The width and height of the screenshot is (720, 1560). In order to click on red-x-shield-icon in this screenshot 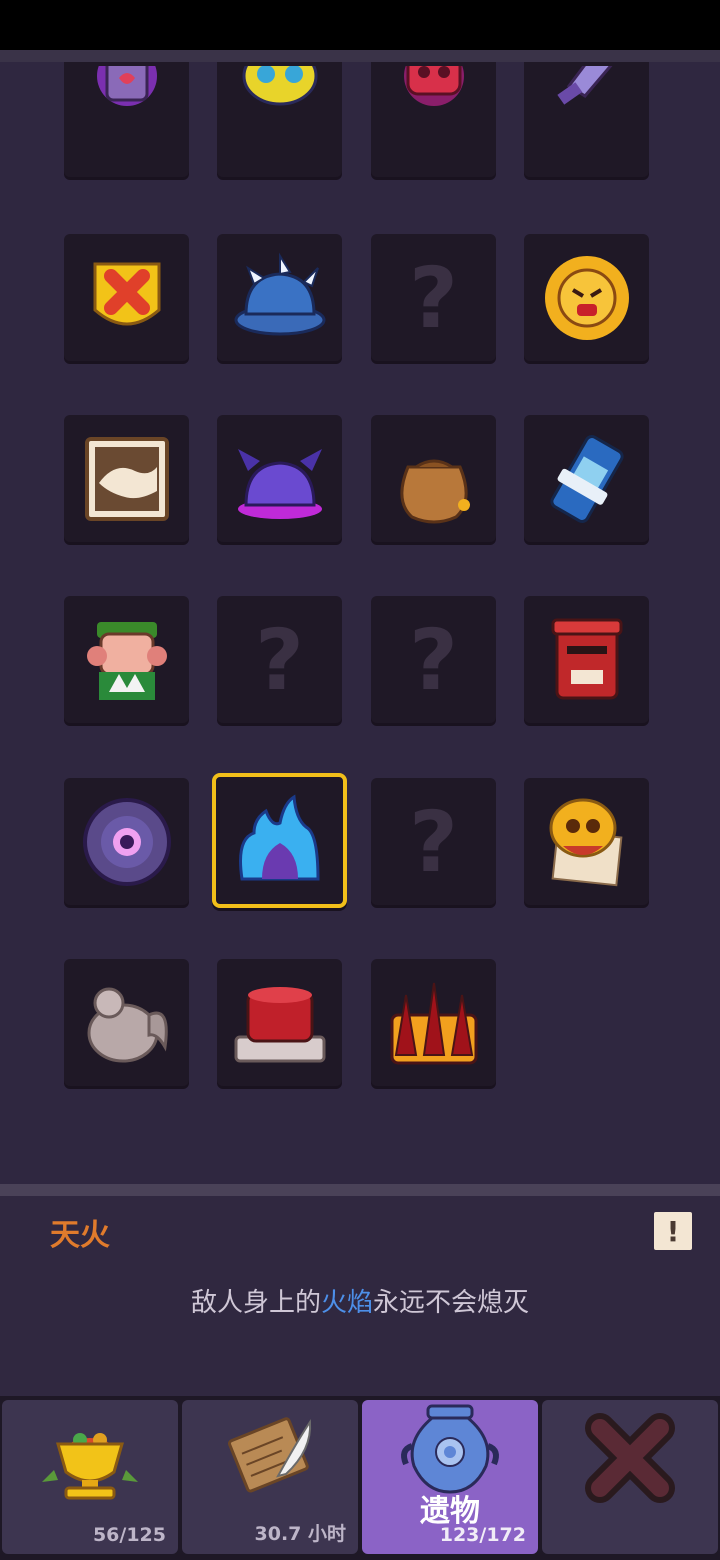, I will do `click(126, 293)`.